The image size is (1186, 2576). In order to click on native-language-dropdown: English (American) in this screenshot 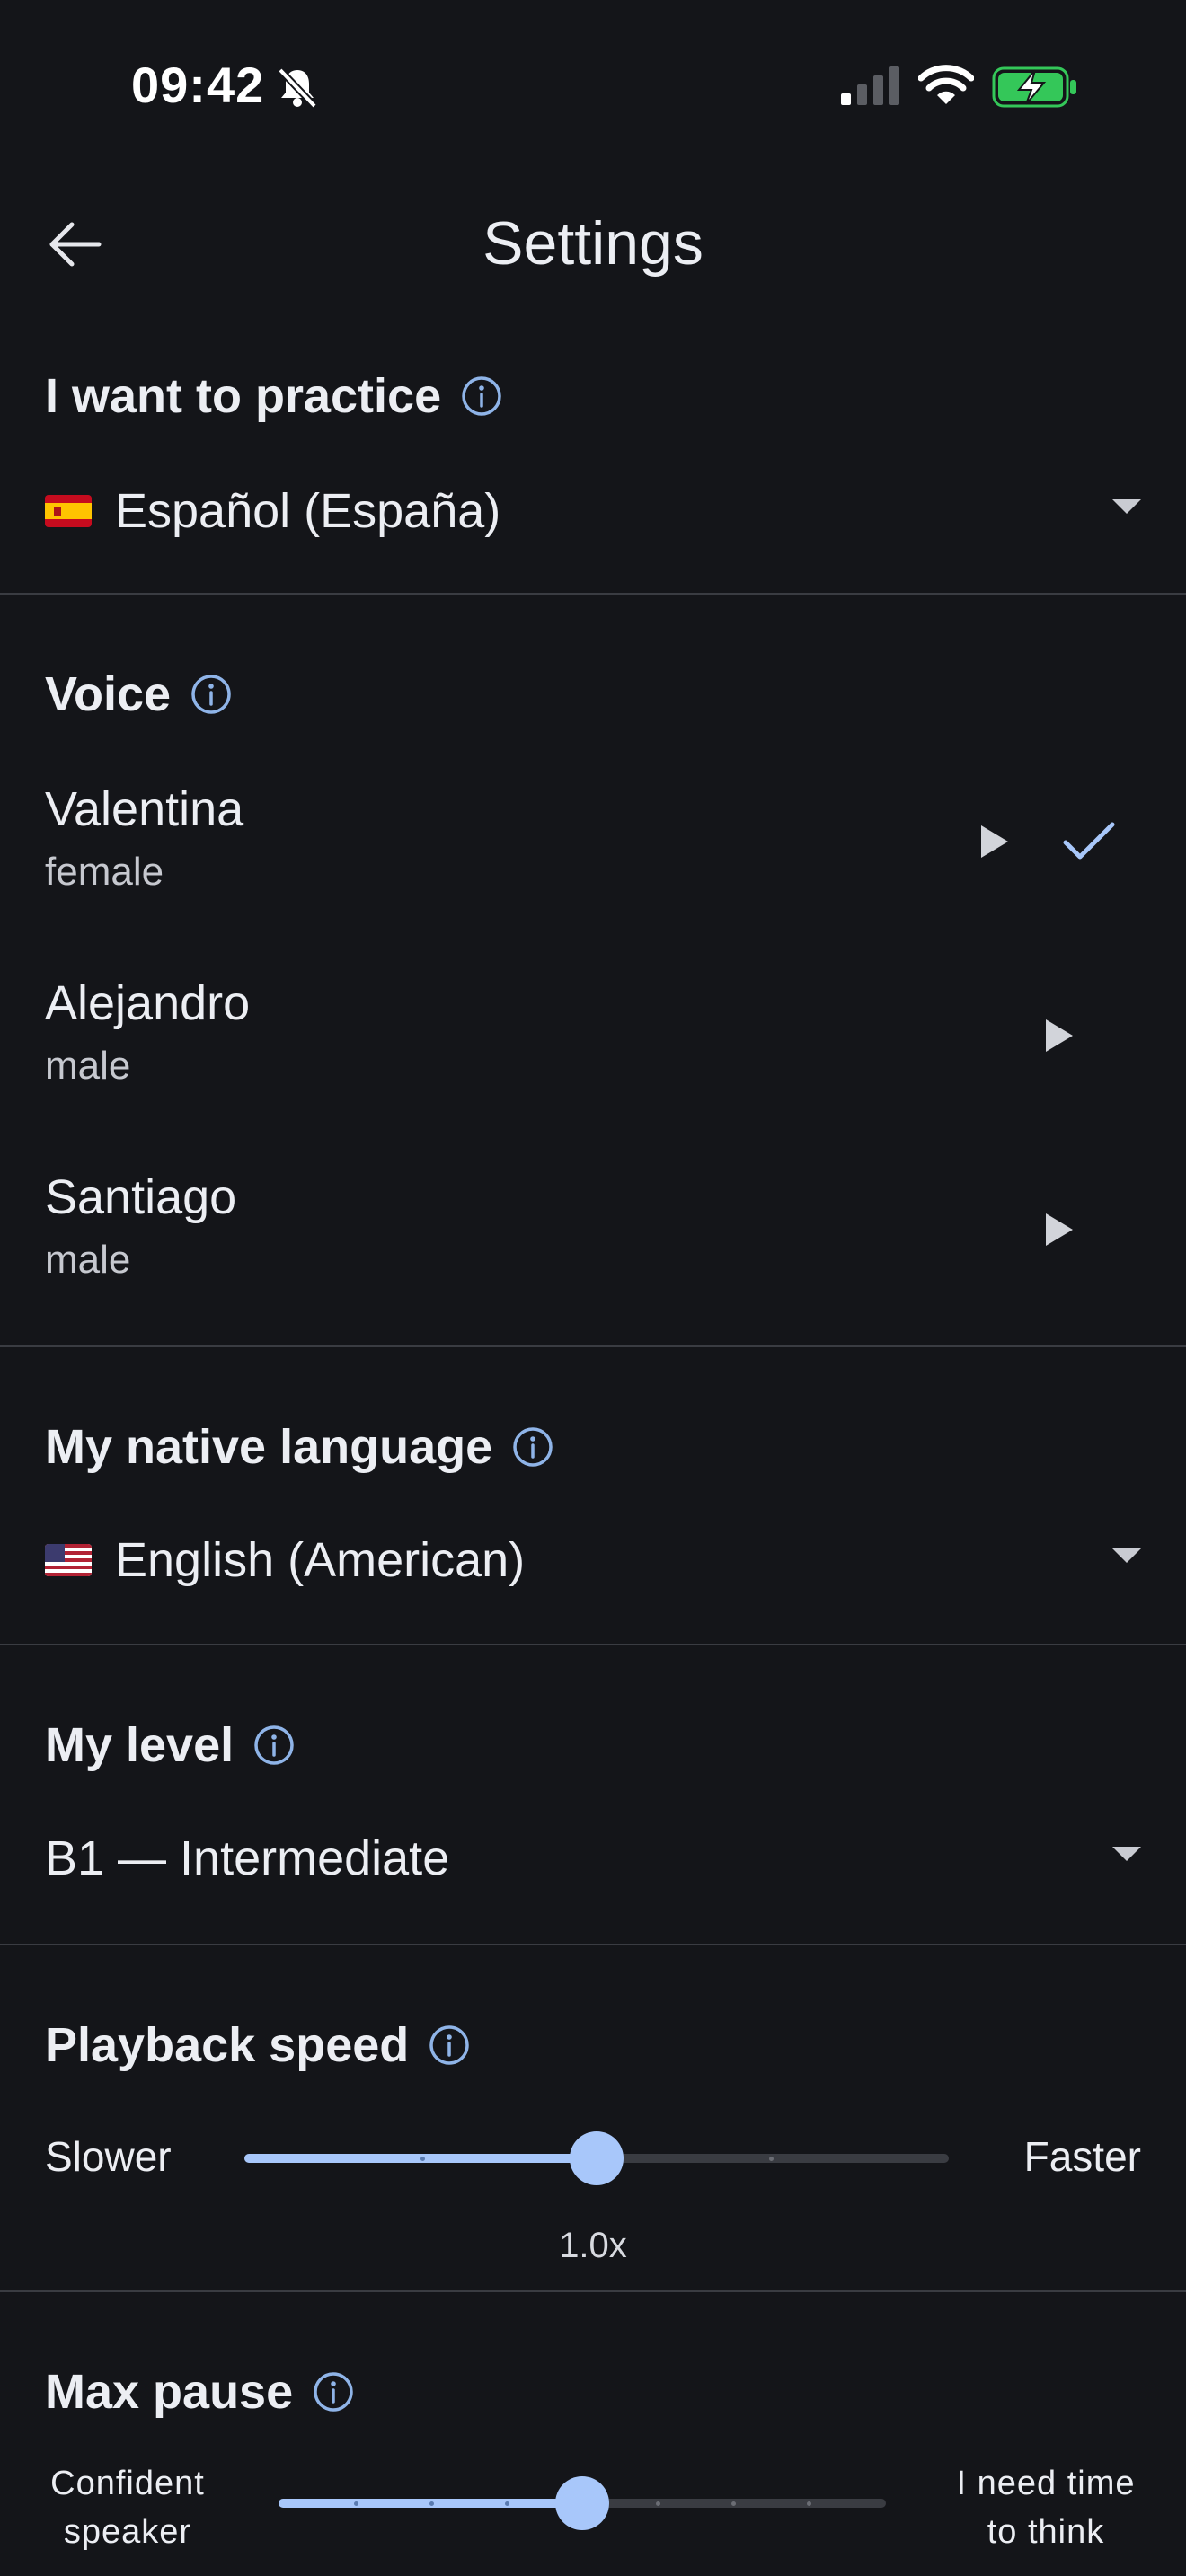, I will do `click(593, 1560)`.